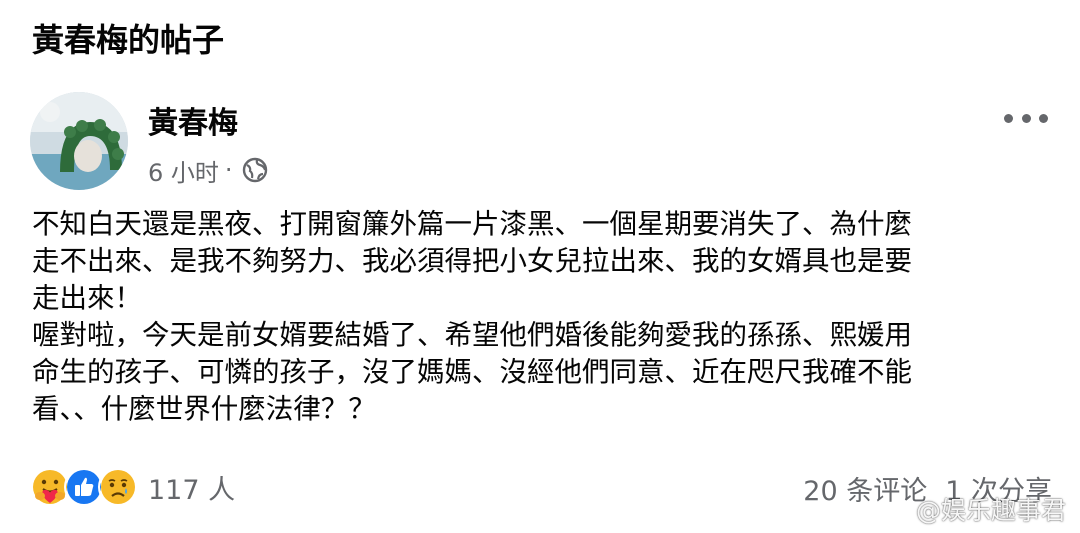 The image size is (1080, 533). I want to click on author-name: 黃春梅, so click(193, 124).